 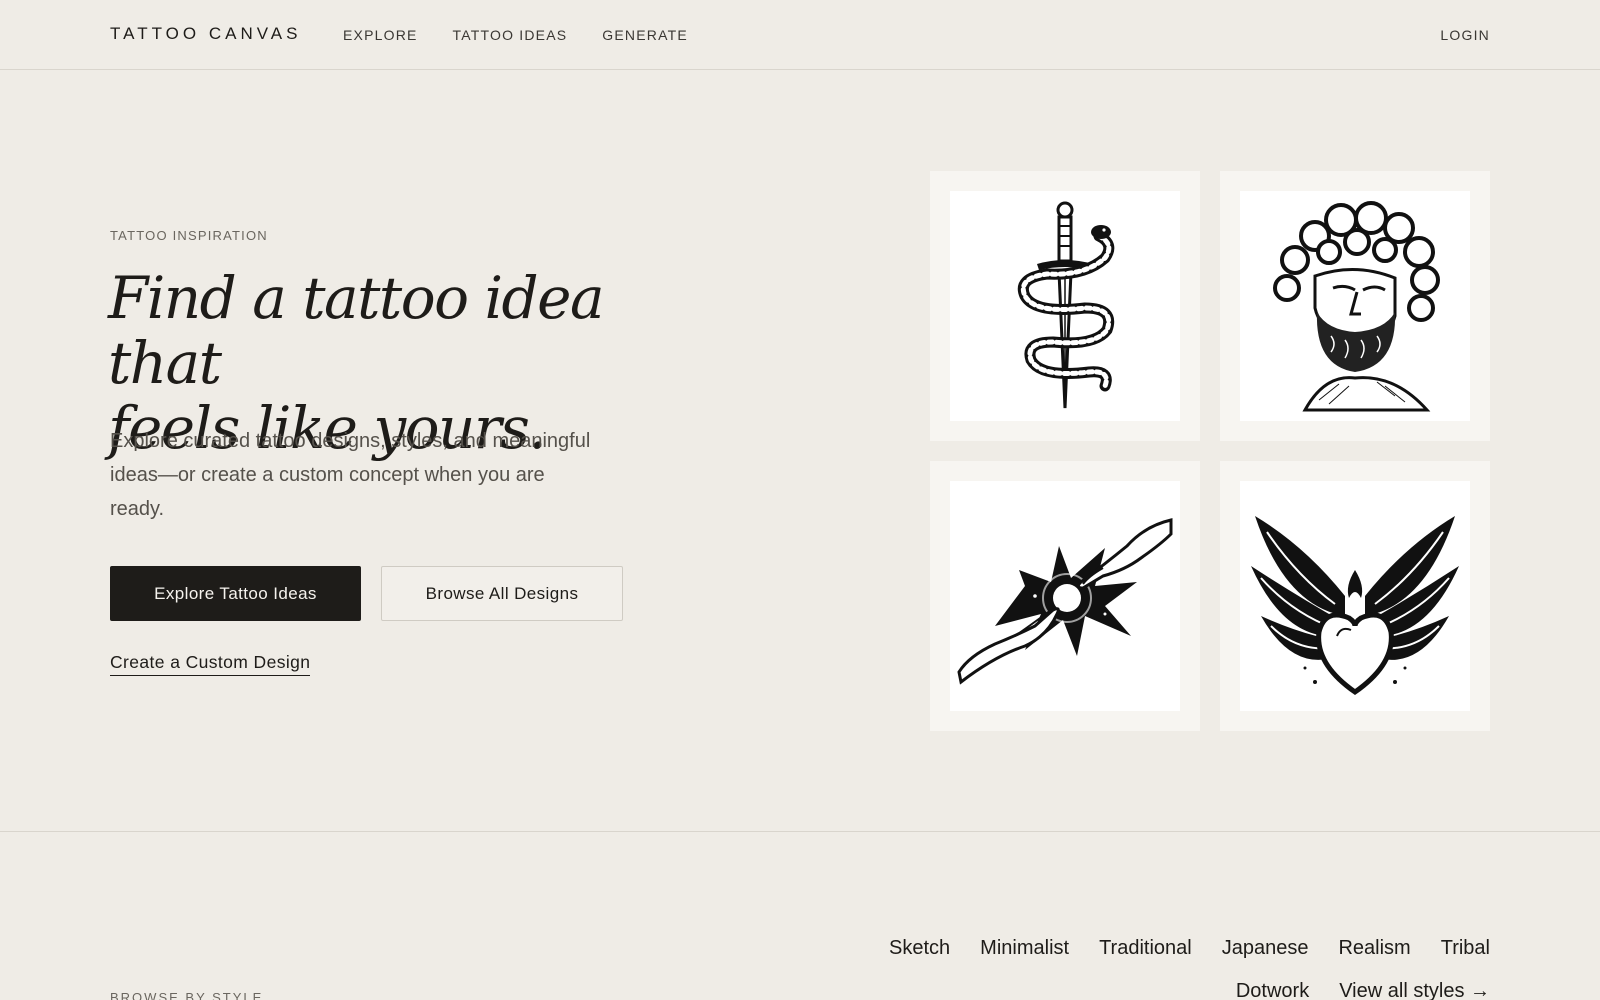 I want to click on style-link-tribal: Tribal, so click(x=1465, y=948).